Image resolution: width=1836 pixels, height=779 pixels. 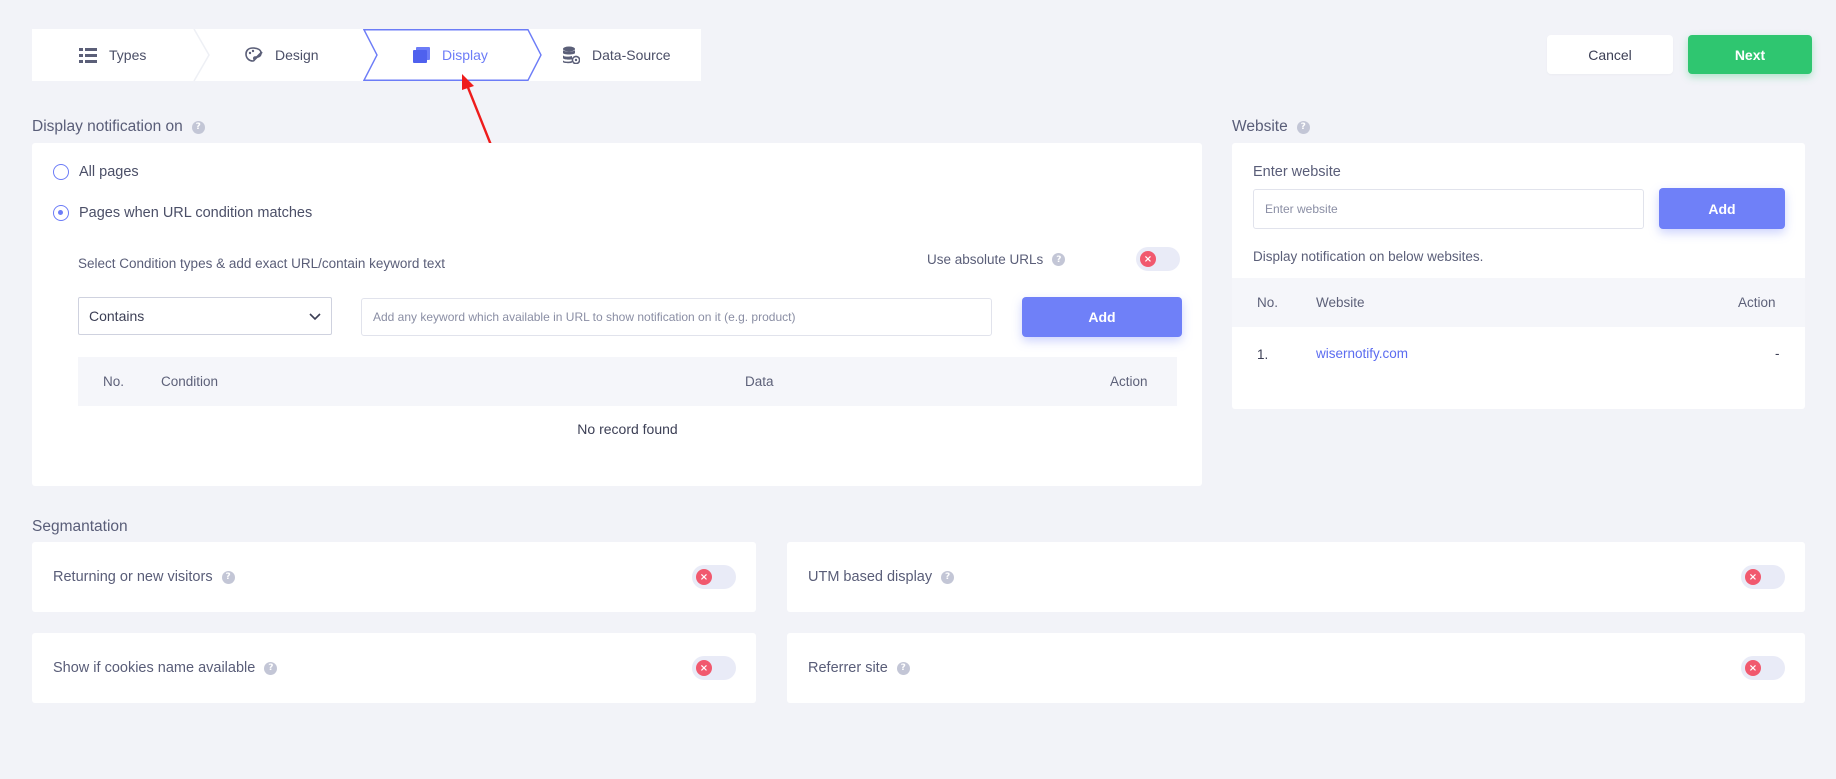 What do you see at coordinates (848, 668) in the screenshot?
I see `segment-referrer-site-label: Referrer site` at bounding box center [848, 668].